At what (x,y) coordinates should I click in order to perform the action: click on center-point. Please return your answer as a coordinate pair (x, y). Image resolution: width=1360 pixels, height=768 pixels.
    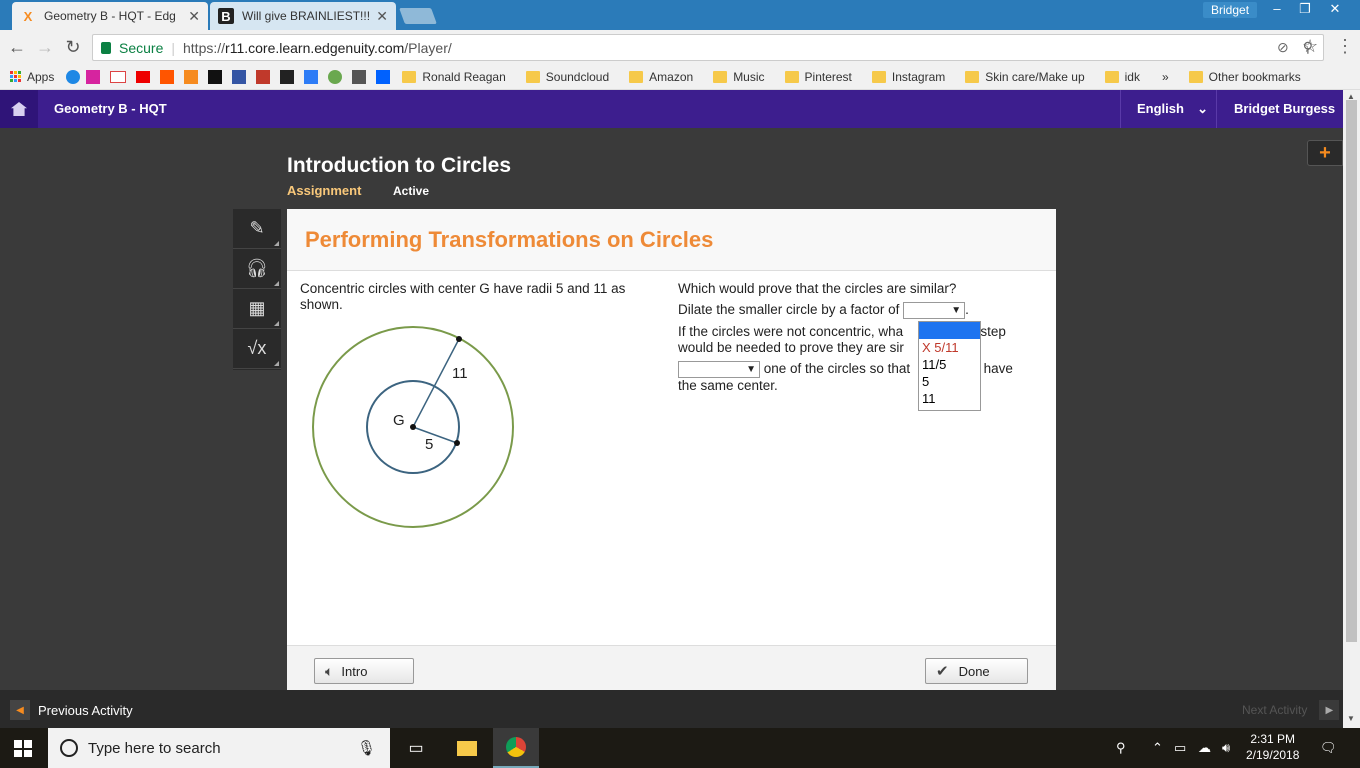
    Looking at the image, I should click on (413, 427).